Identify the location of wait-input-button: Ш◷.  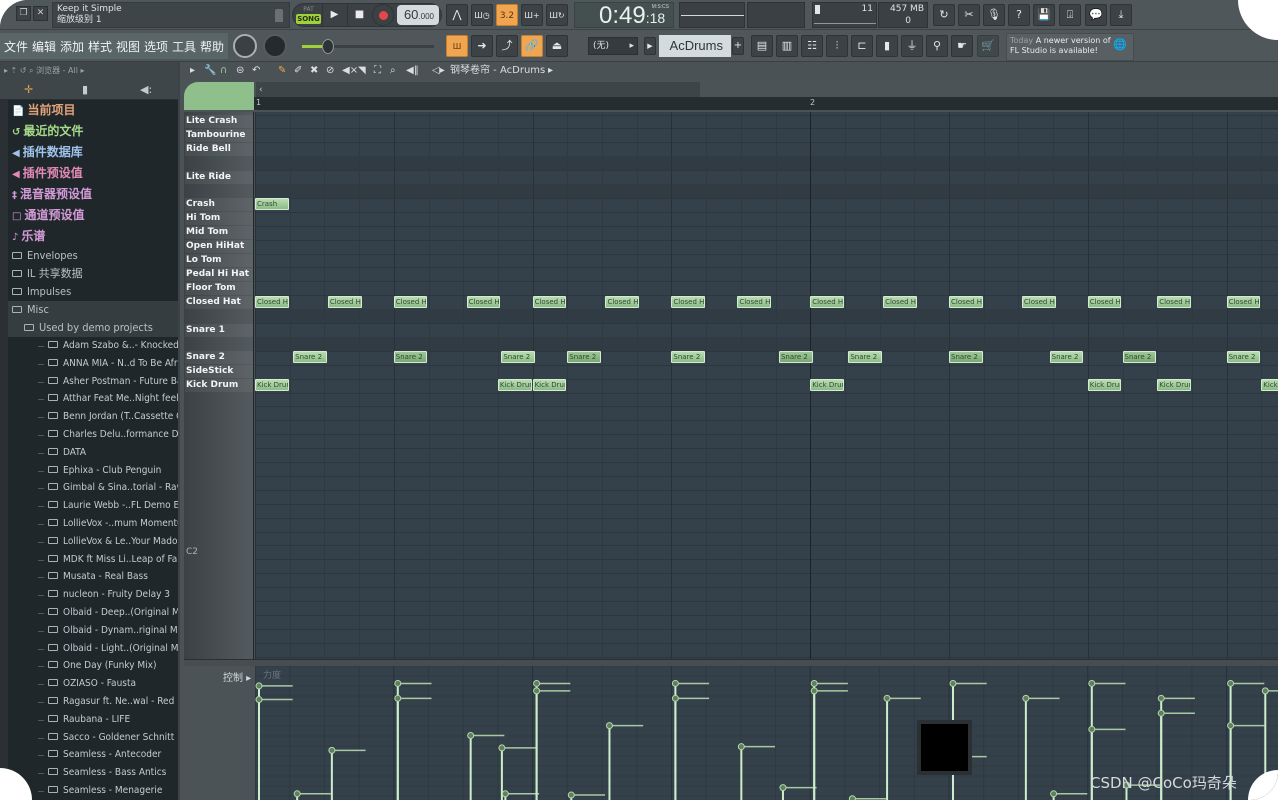
(482, 15).